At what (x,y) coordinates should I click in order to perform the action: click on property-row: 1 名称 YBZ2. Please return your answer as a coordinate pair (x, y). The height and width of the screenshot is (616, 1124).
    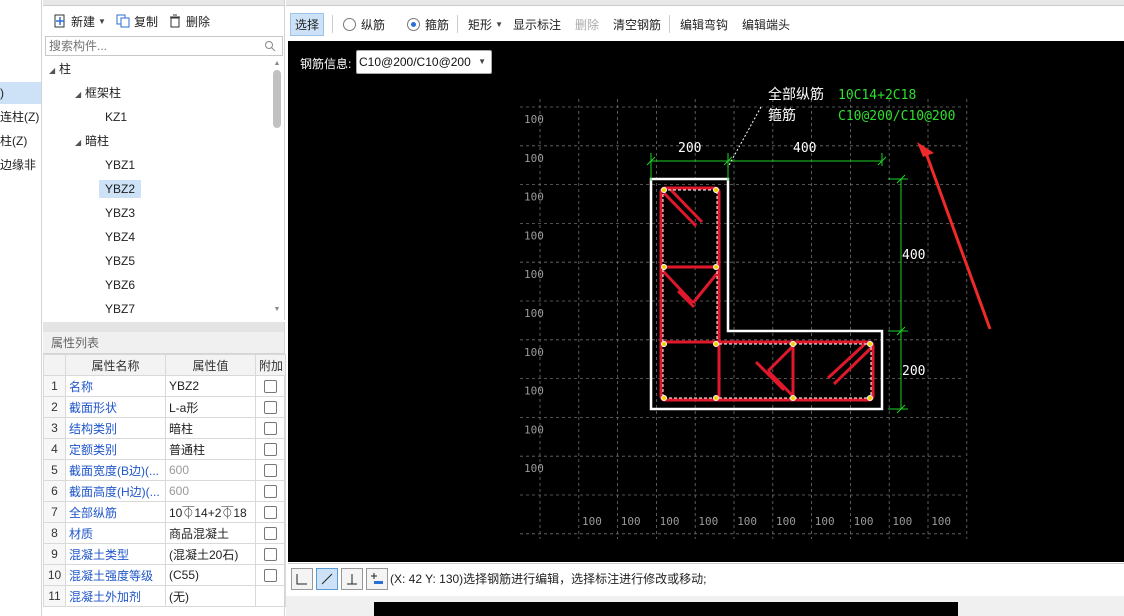
    Looking at the image, I should click on (164, 386).